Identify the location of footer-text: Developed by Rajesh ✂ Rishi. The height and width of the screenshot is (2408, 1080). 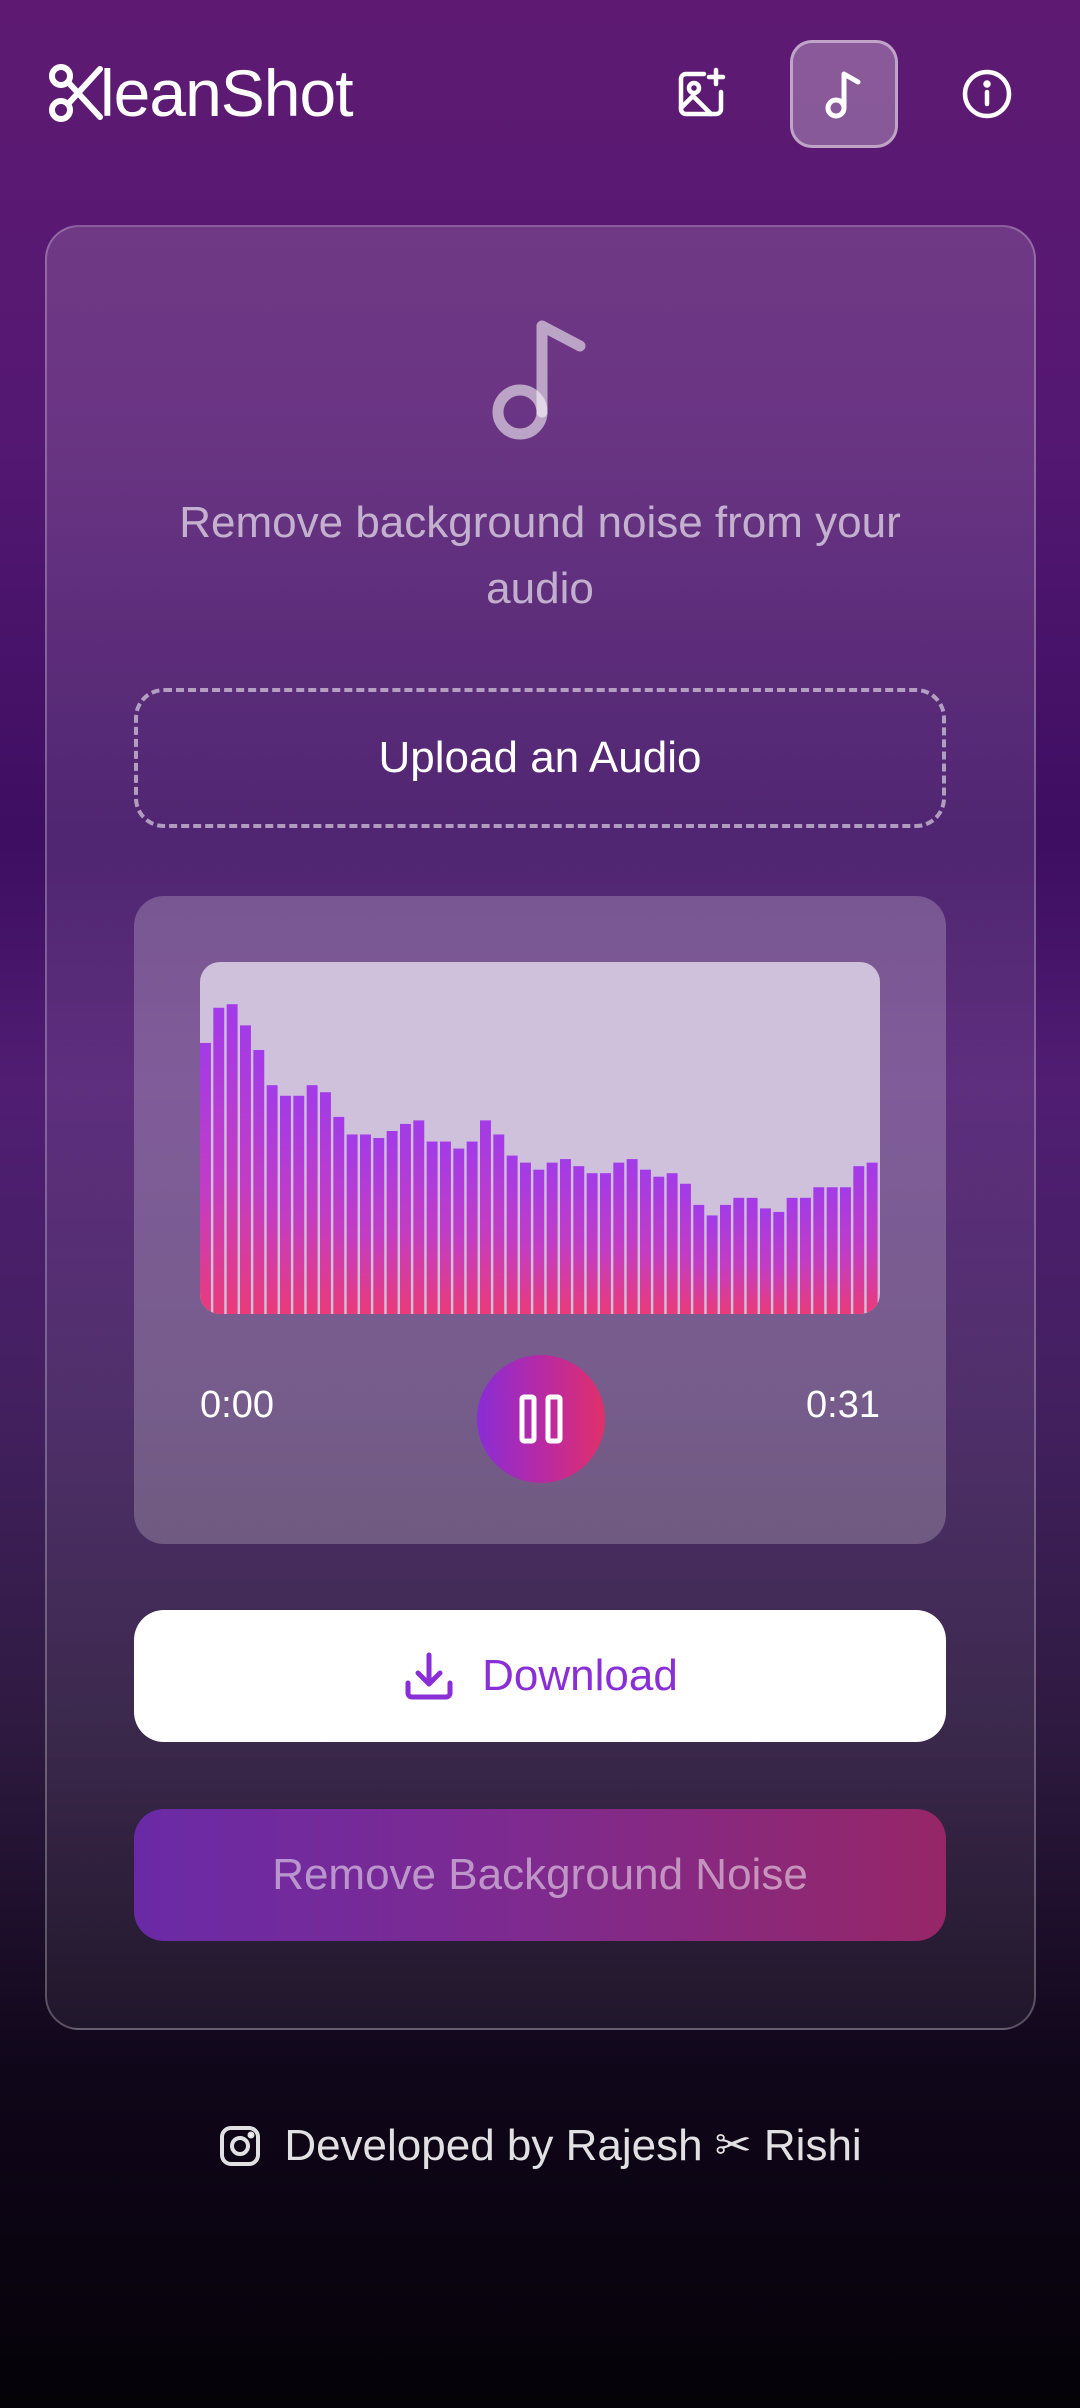
(573, 2145).